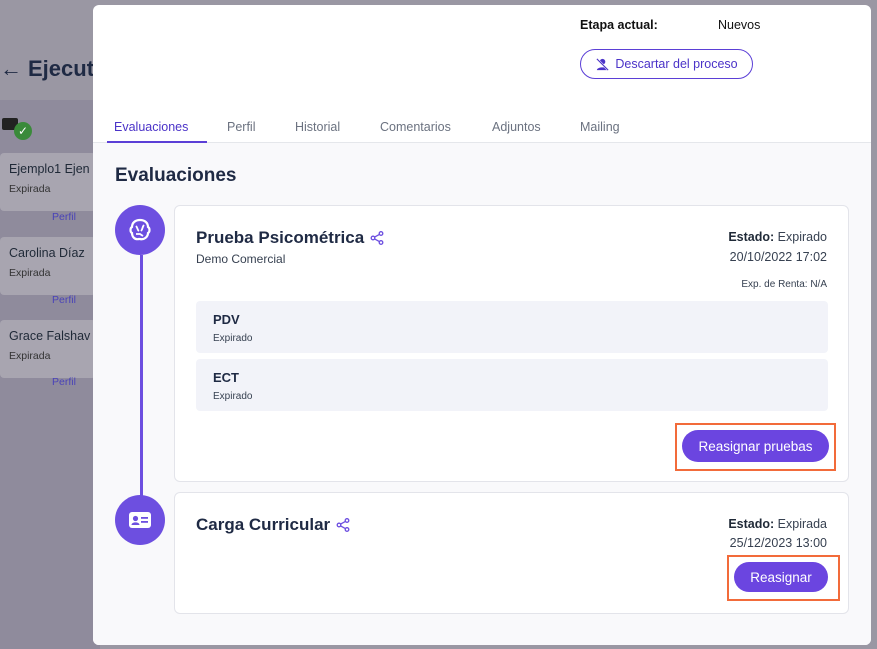  I want to click on evaluation-title: Carga Curricular, so click(273, 525).